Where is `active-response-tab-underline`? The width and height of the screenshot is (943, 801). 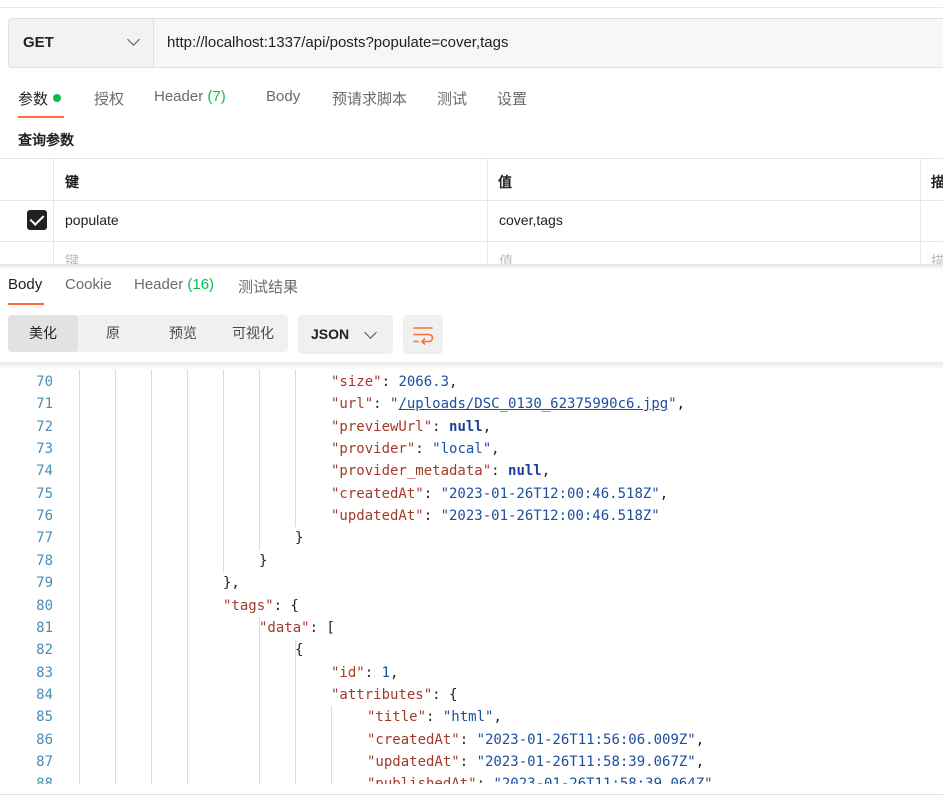
active-response-tab-underline is located at coordinates (26, 304).